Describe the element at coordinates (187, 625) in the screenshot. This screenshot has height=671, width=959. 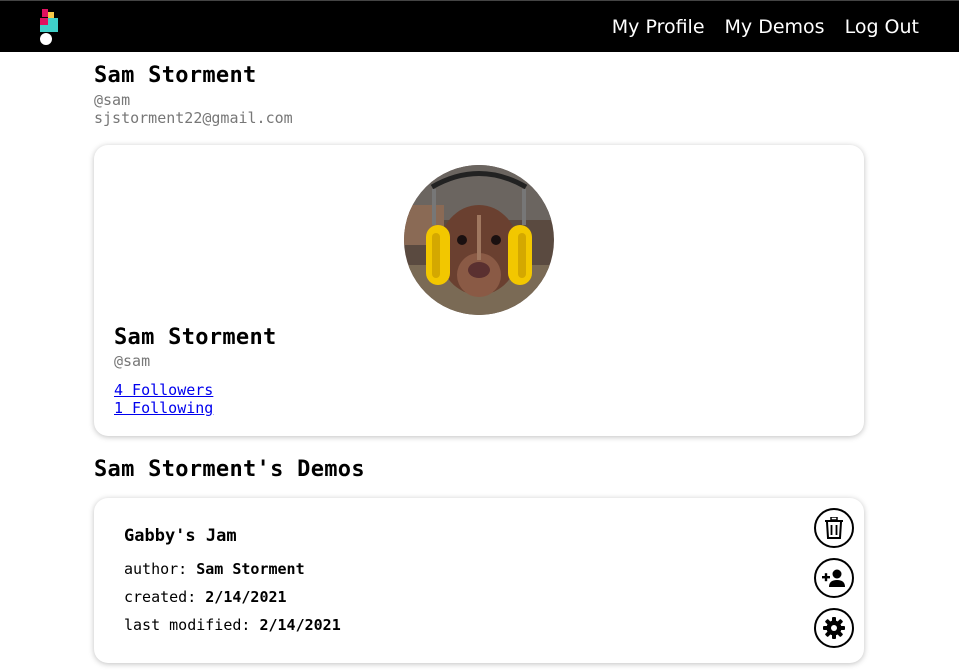
I see `demo-modified-label: last modified:` at that location.